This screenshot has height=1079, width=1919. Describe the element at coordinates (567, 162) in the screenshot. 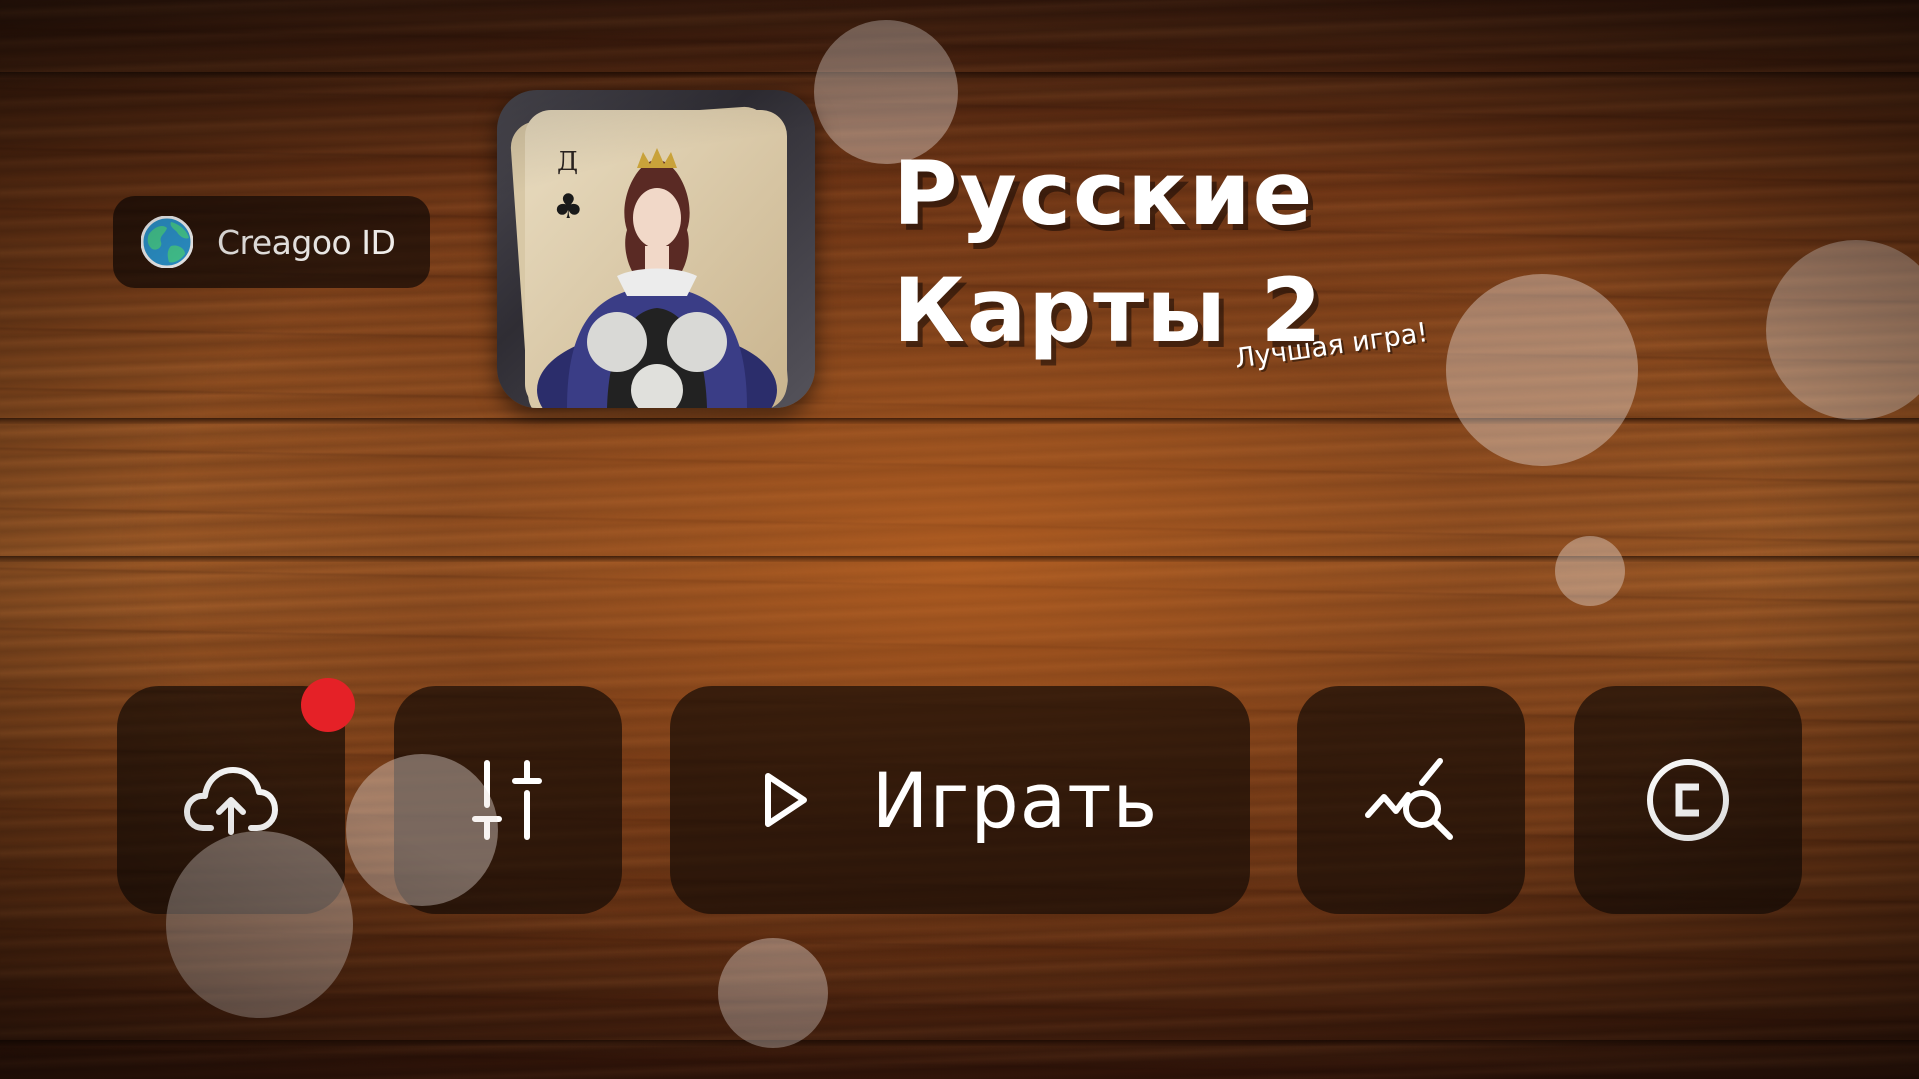

I see `card-rank: Д` at that location.